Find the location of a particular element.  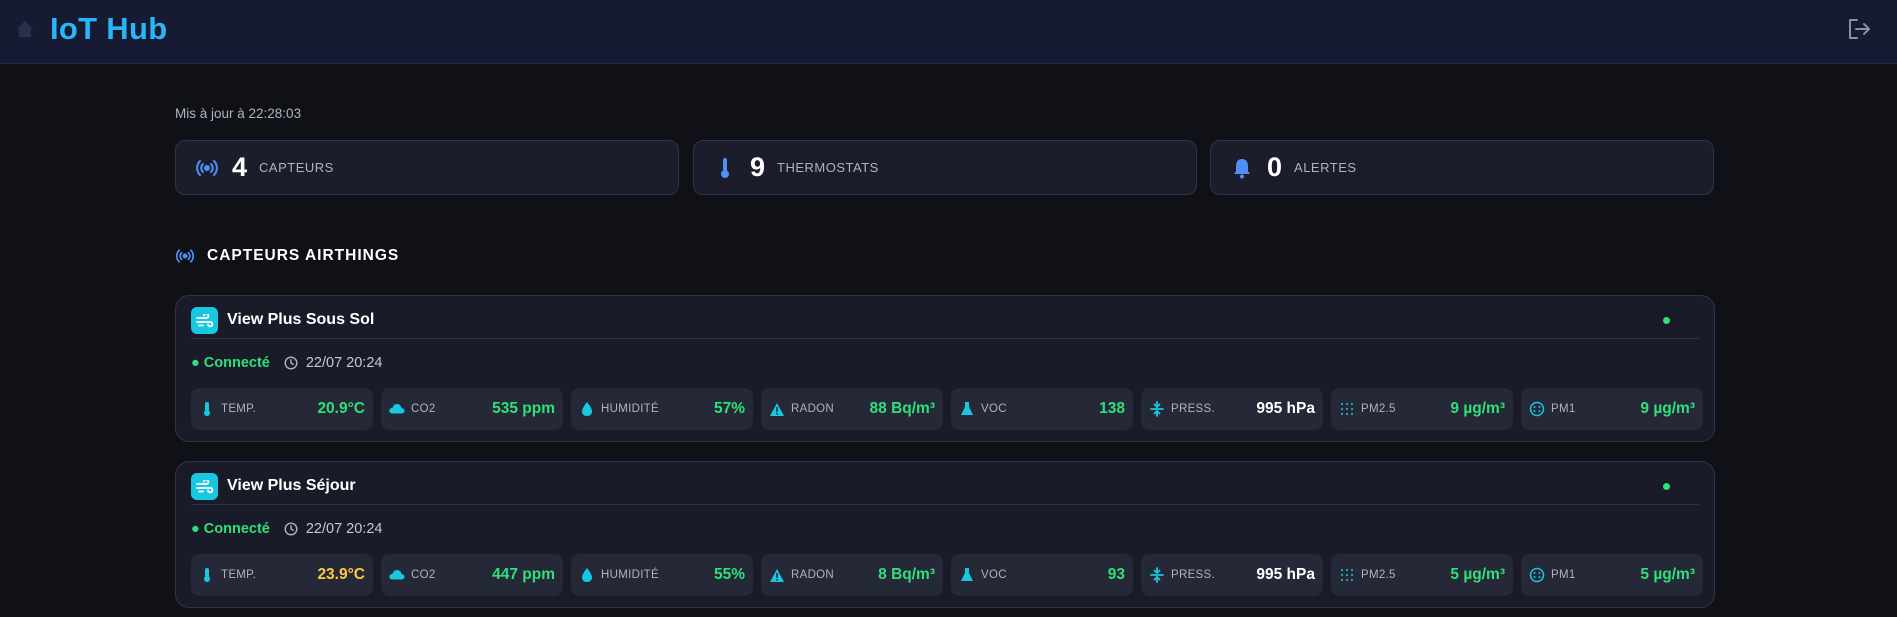

metric-value: 55% is located at coordinates (729, 574).